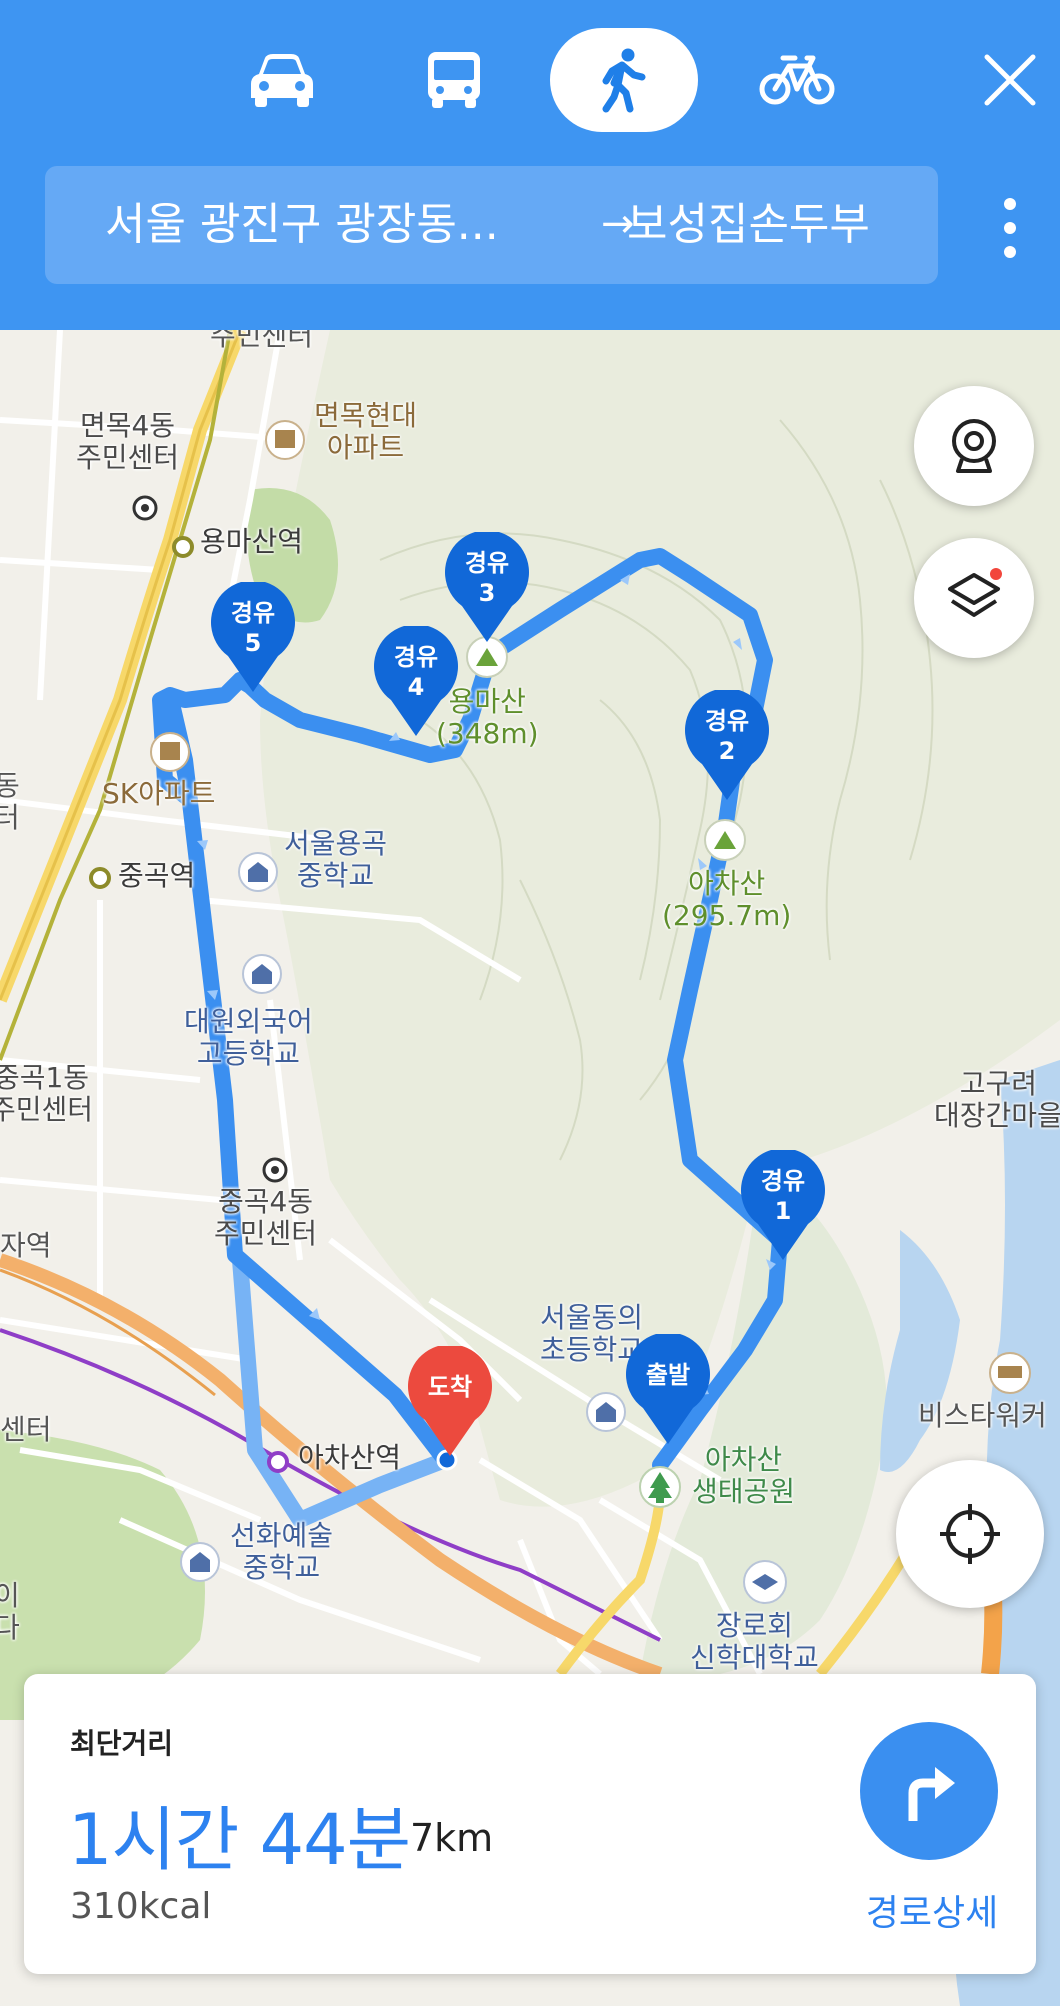 This screenshot has height=2006, width=1060. I want to click on walk-icon, so click(624, 80).